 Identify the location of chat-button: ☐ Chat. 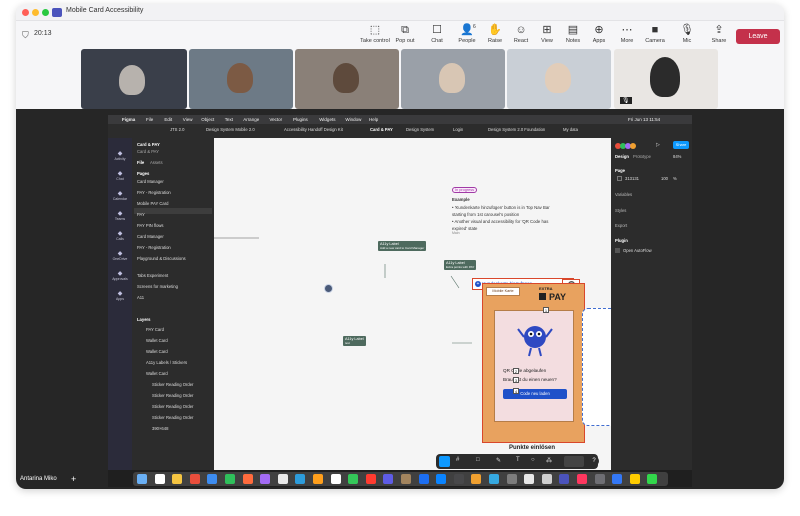
(437, 36).